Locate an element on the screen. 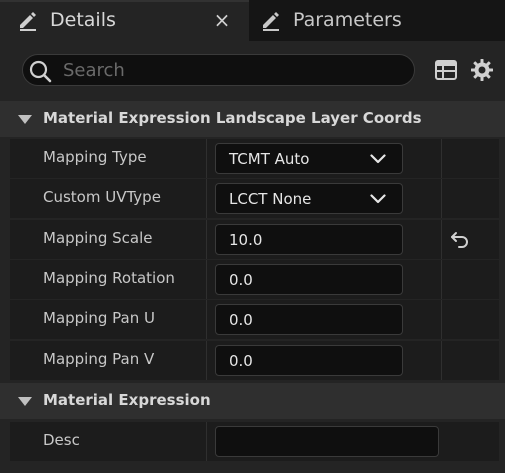 The width and height of the screenshot is (505, 473). property-row-desc: Desc is located at coordinates (254, 441).